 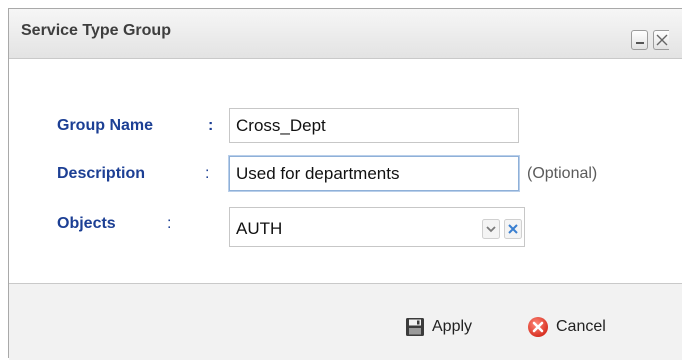 What do you see at coordinates (207, 173) in the screenshot?
I see `description-colon: :` at bounding box center [207, 173].